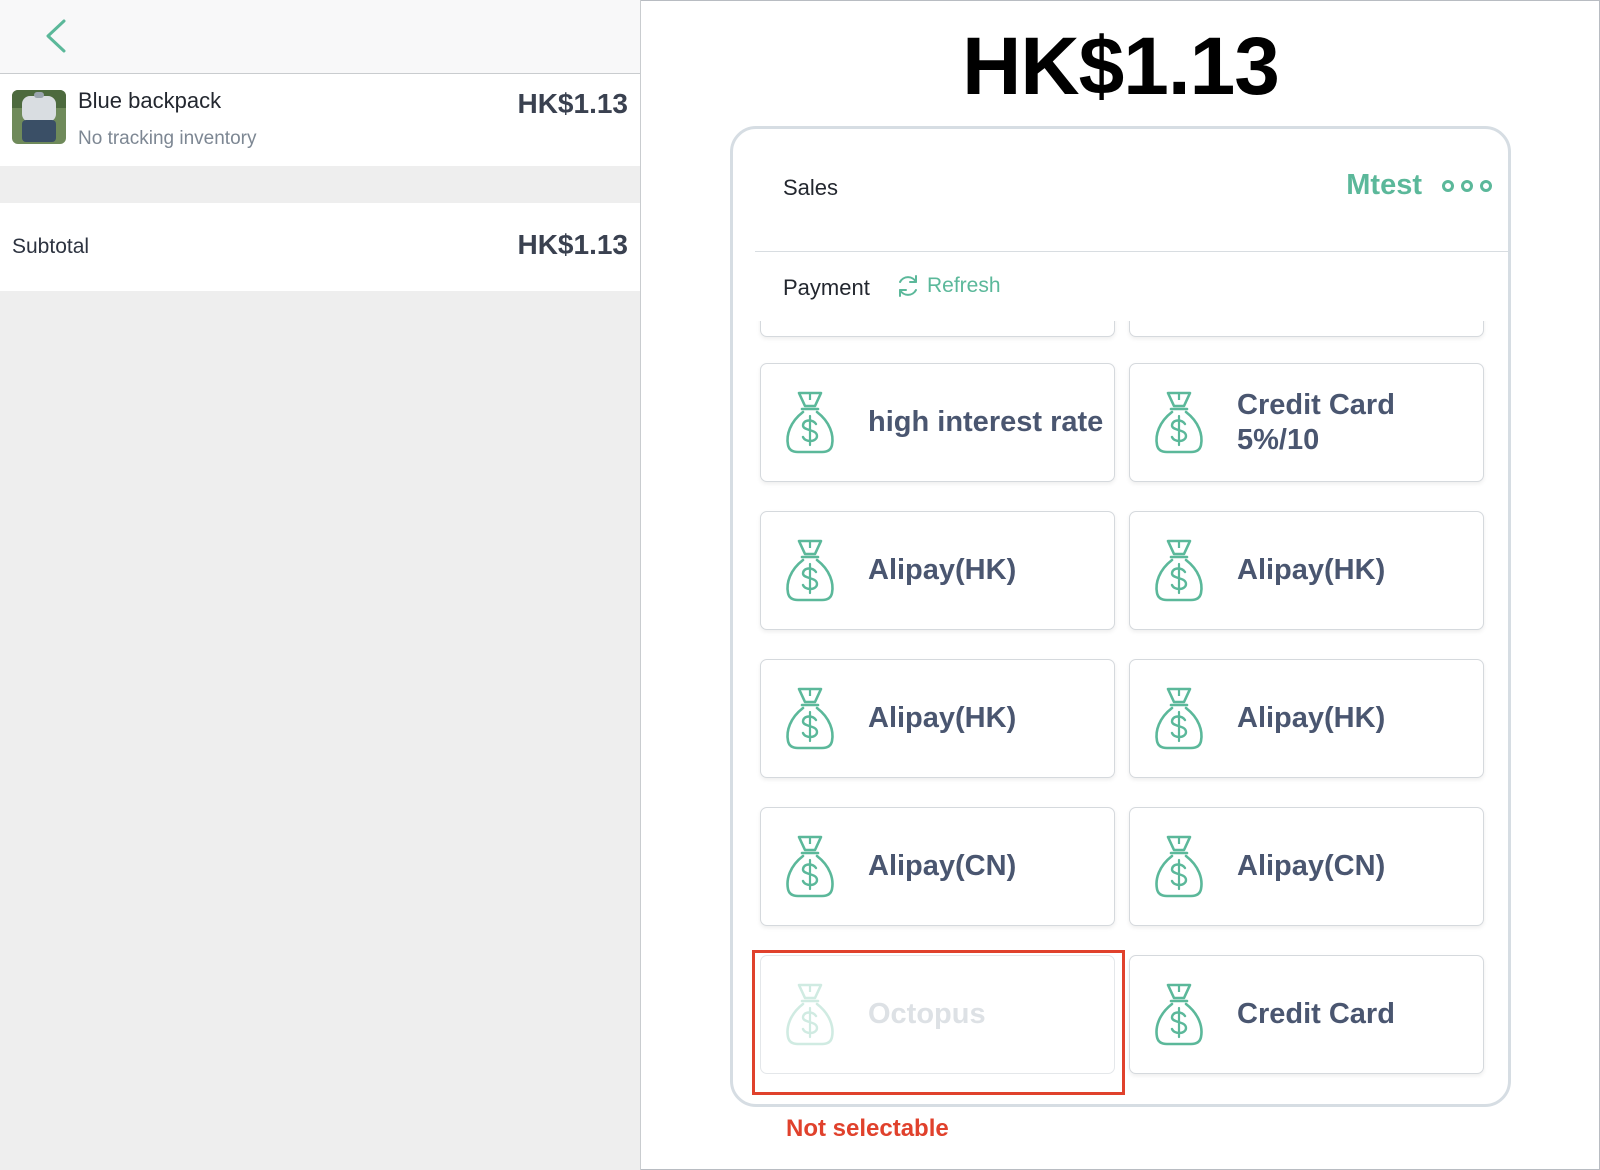 This screenshot has height=1170, width=1600. I want to click on payment-method-label: high interest rate, so click(986, 422).